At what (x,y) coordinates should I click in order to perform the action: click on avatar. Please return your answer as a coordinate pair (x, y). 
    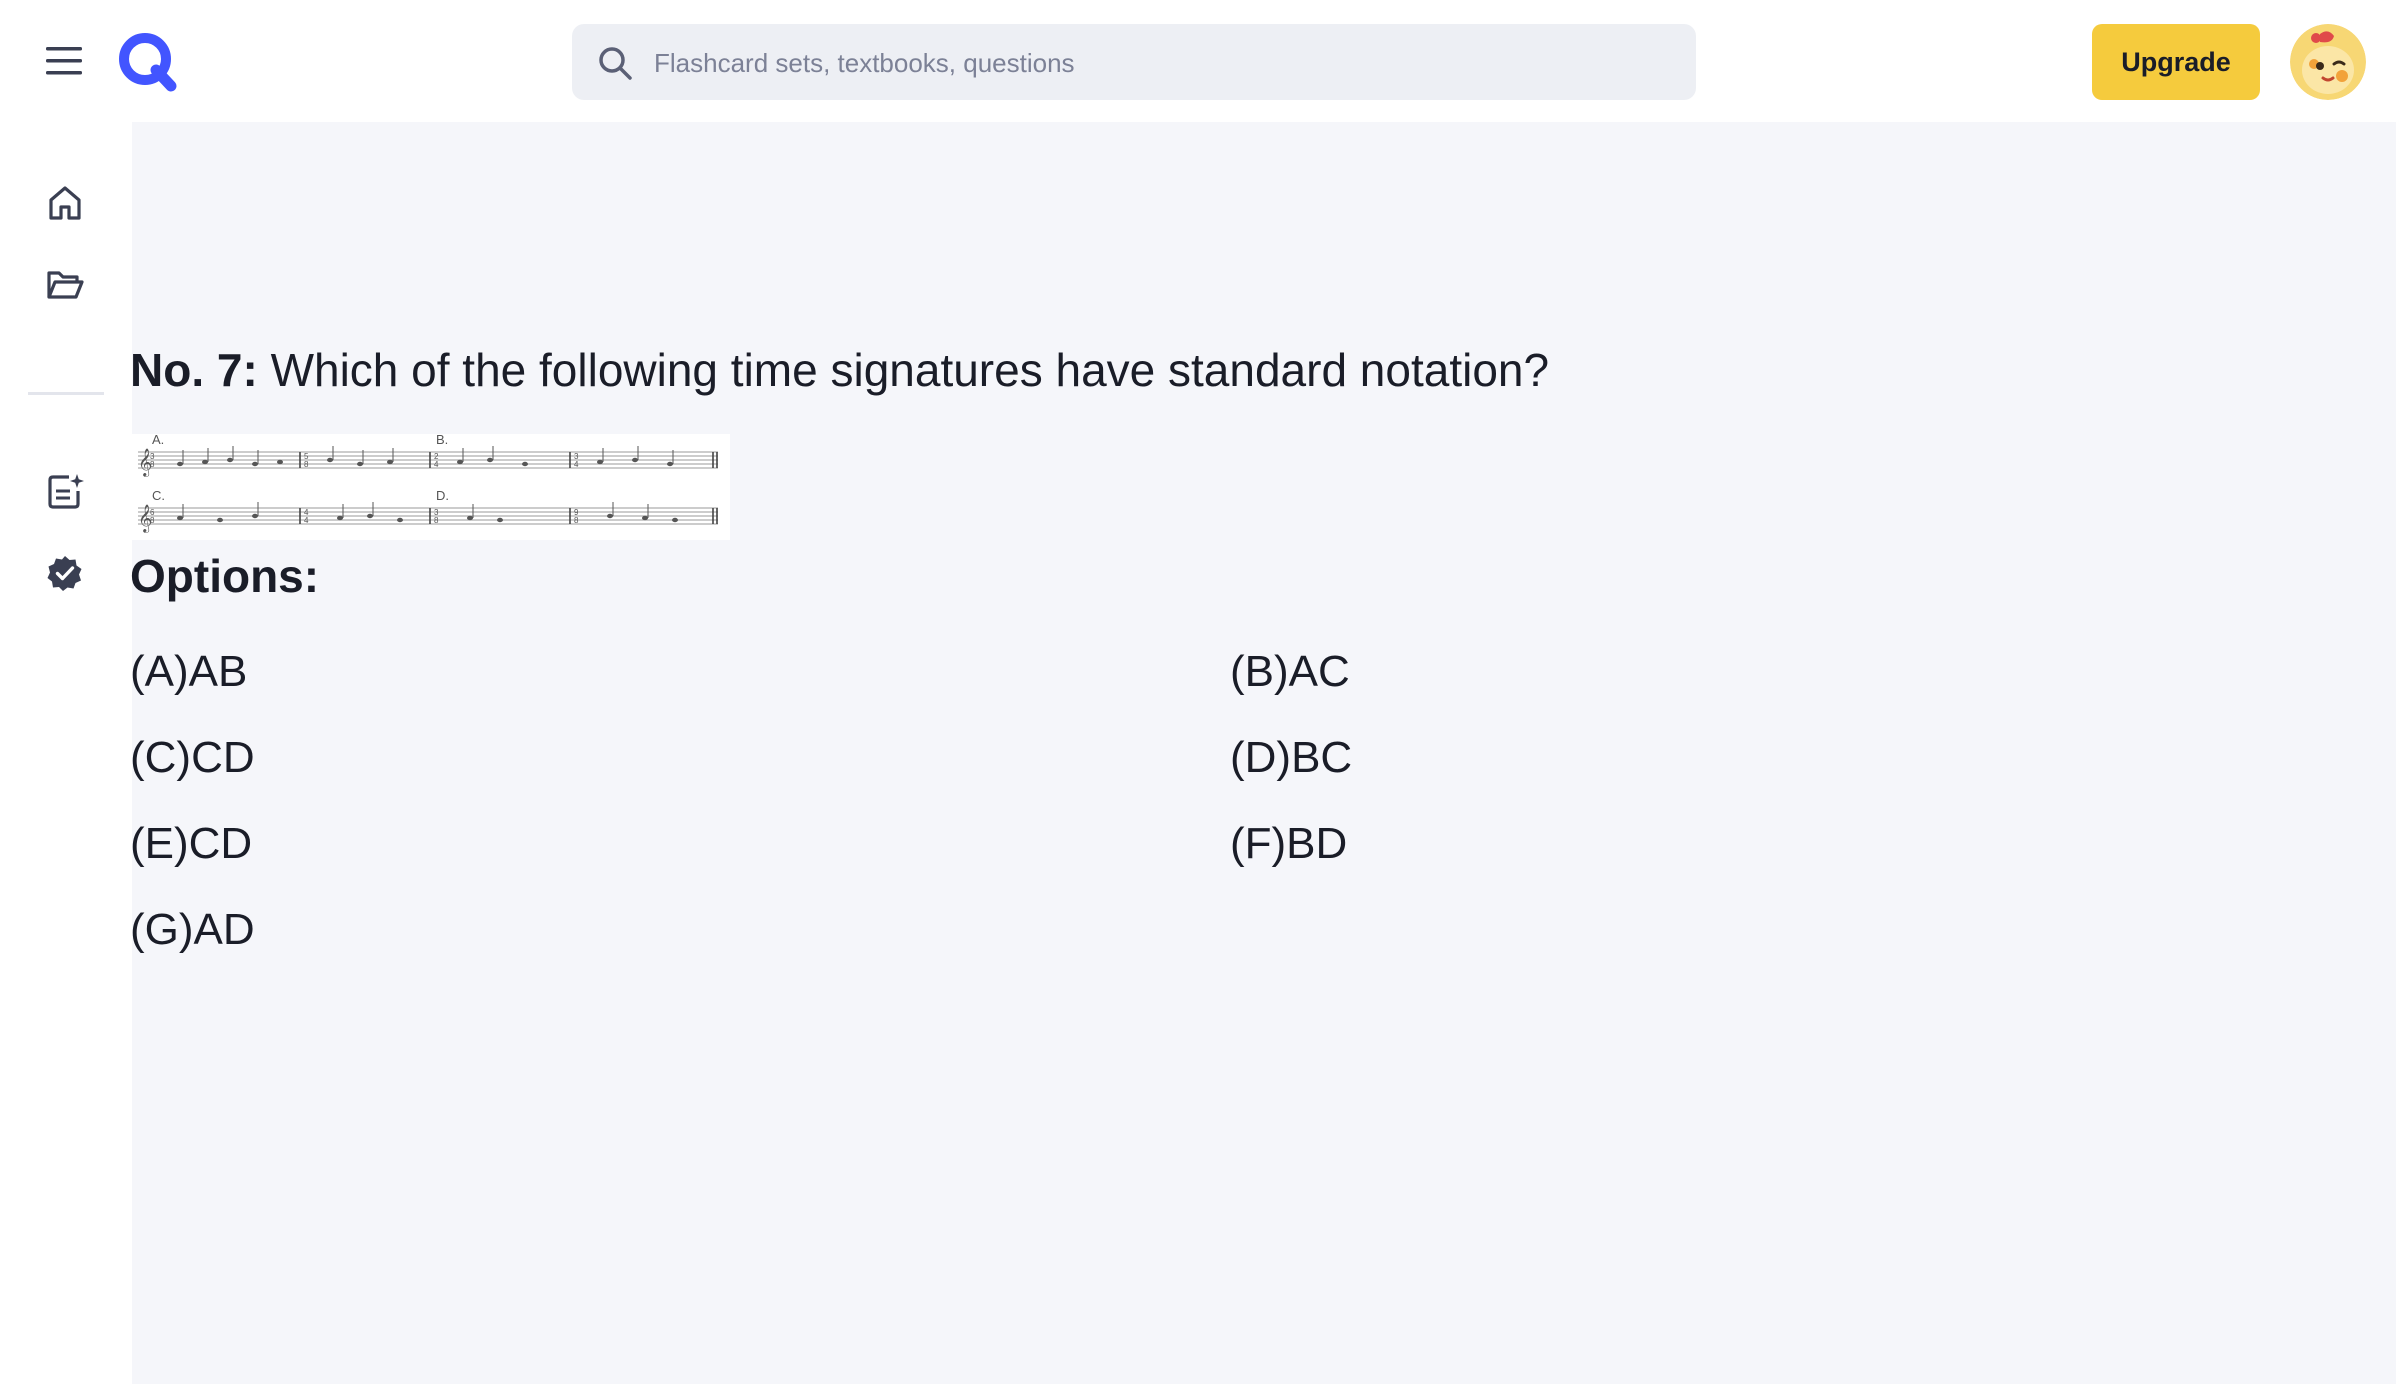
    Looking at the image, I should click on (2328, 62).